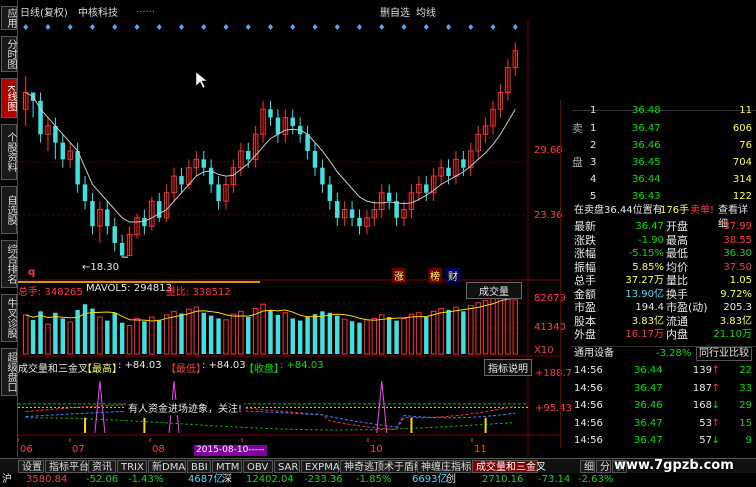 The height and width of the screenshot is (487, 756). What do you see at coordinates (44, 11) in the screenshot?
I see `chart-mode-label: 日线(复权)` at bounding box center [44, 11].